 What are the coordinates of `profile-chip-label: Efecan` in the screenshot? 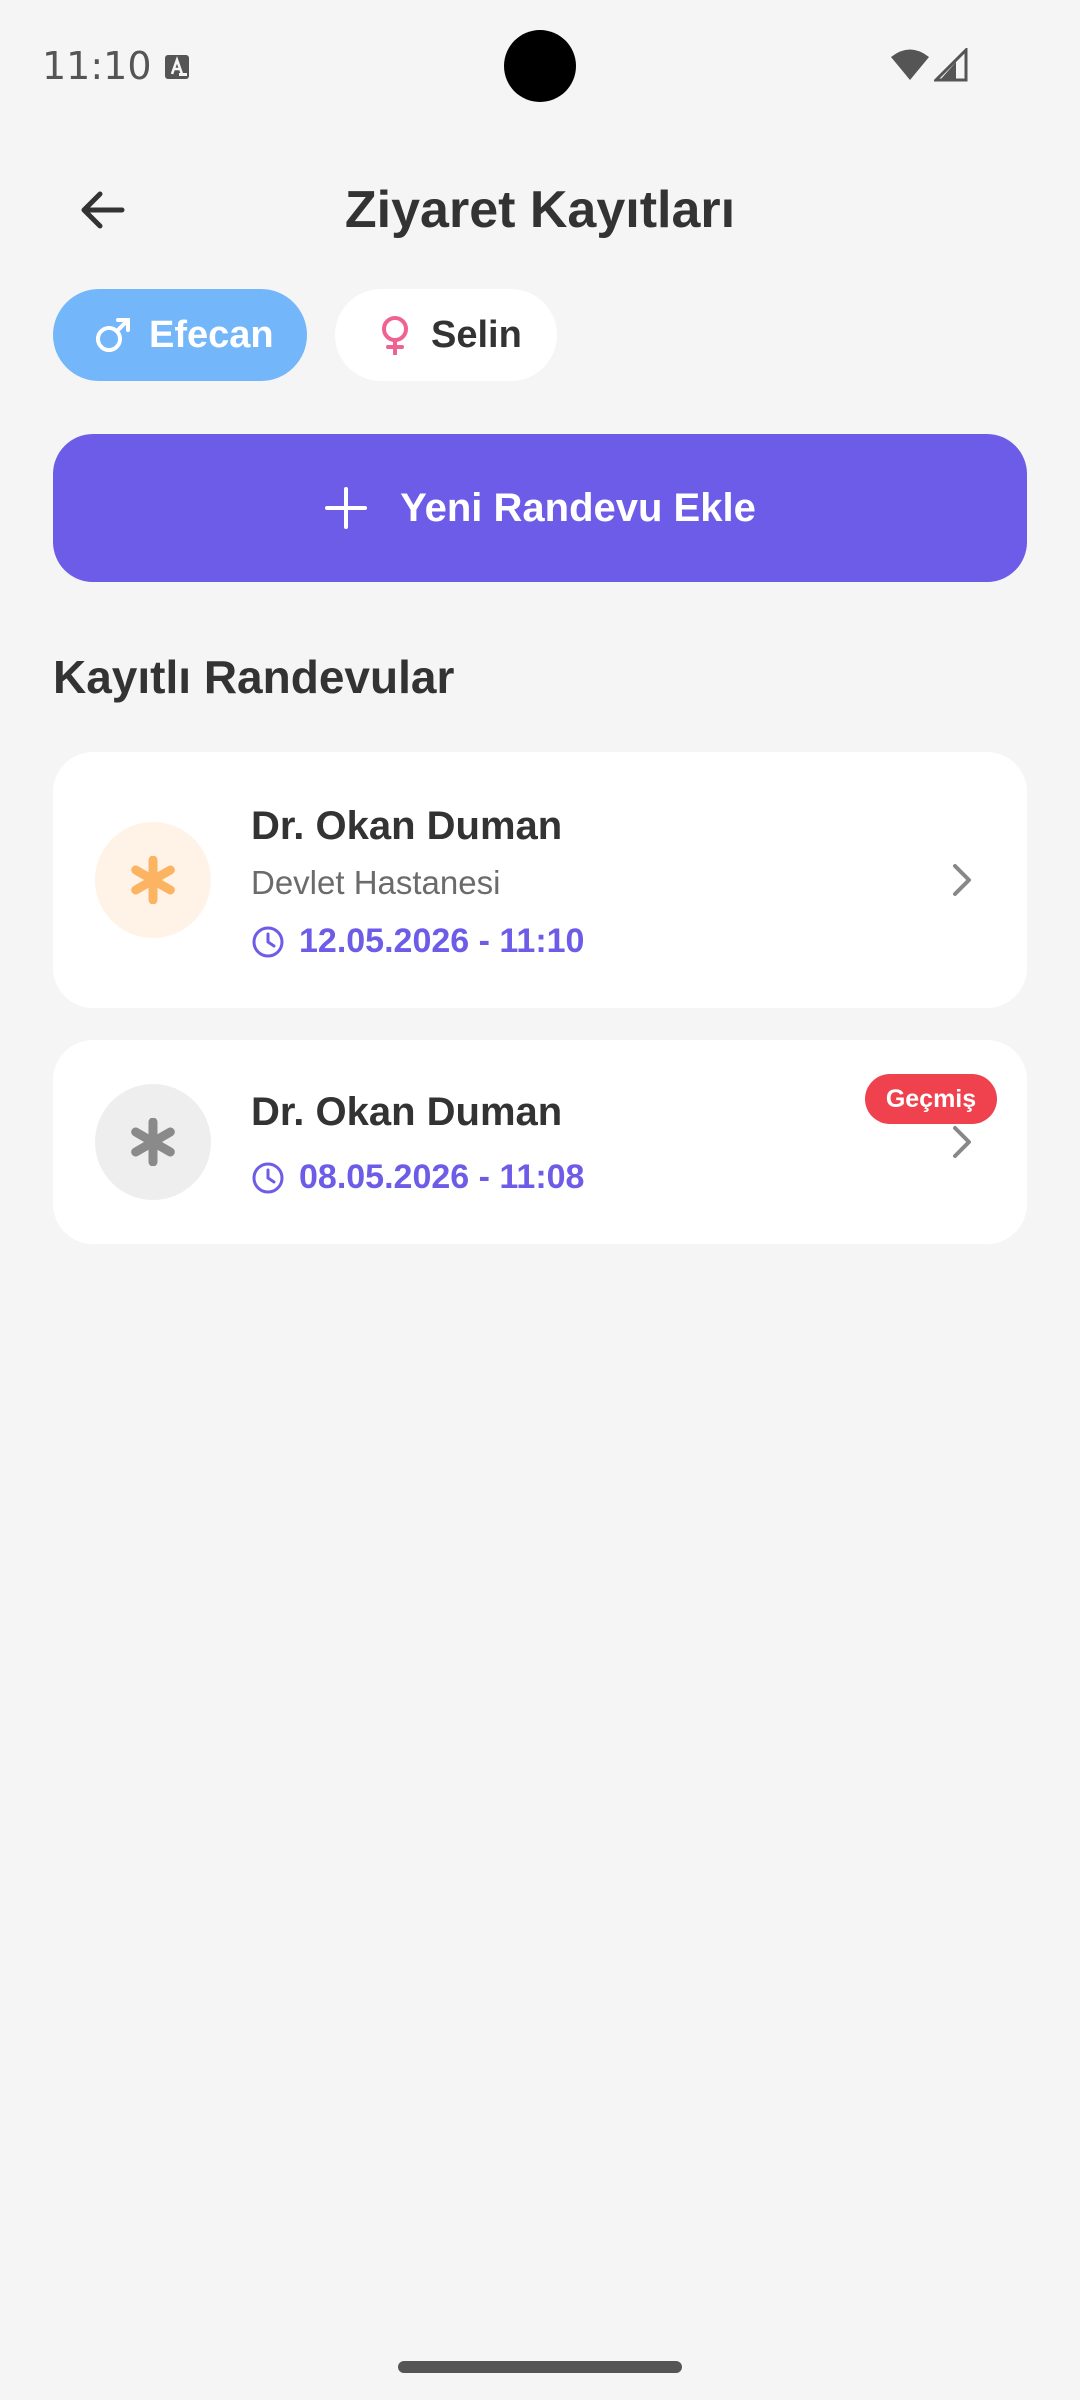 It's located at (211, 334).